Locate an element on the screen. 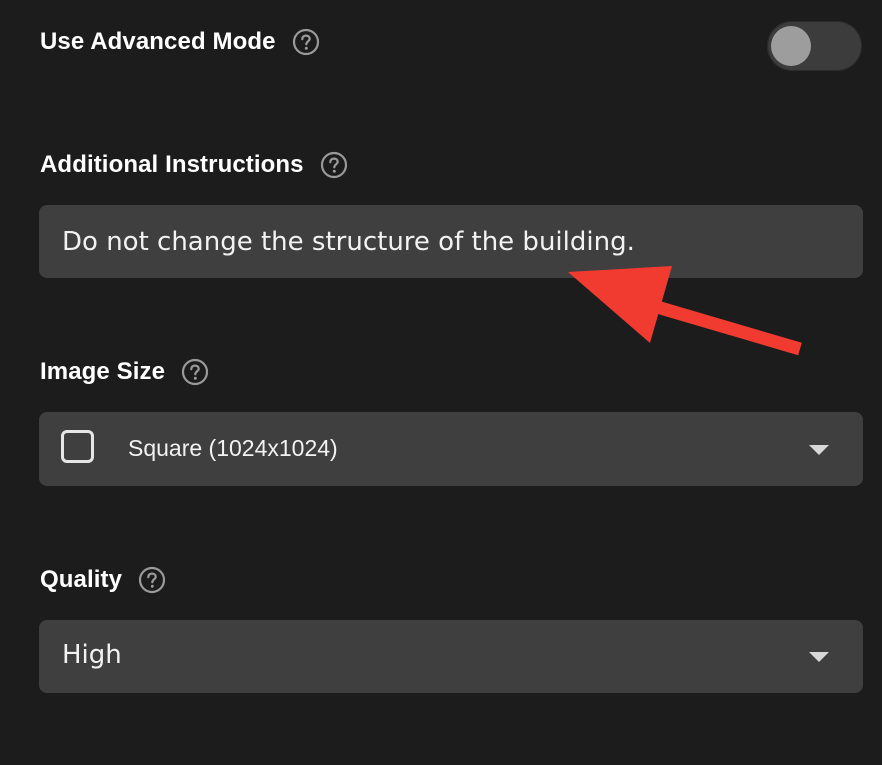 Image resolution: width=882 pixels, height=765 pixels. quality-select: High is located at coordinates (451, 656).